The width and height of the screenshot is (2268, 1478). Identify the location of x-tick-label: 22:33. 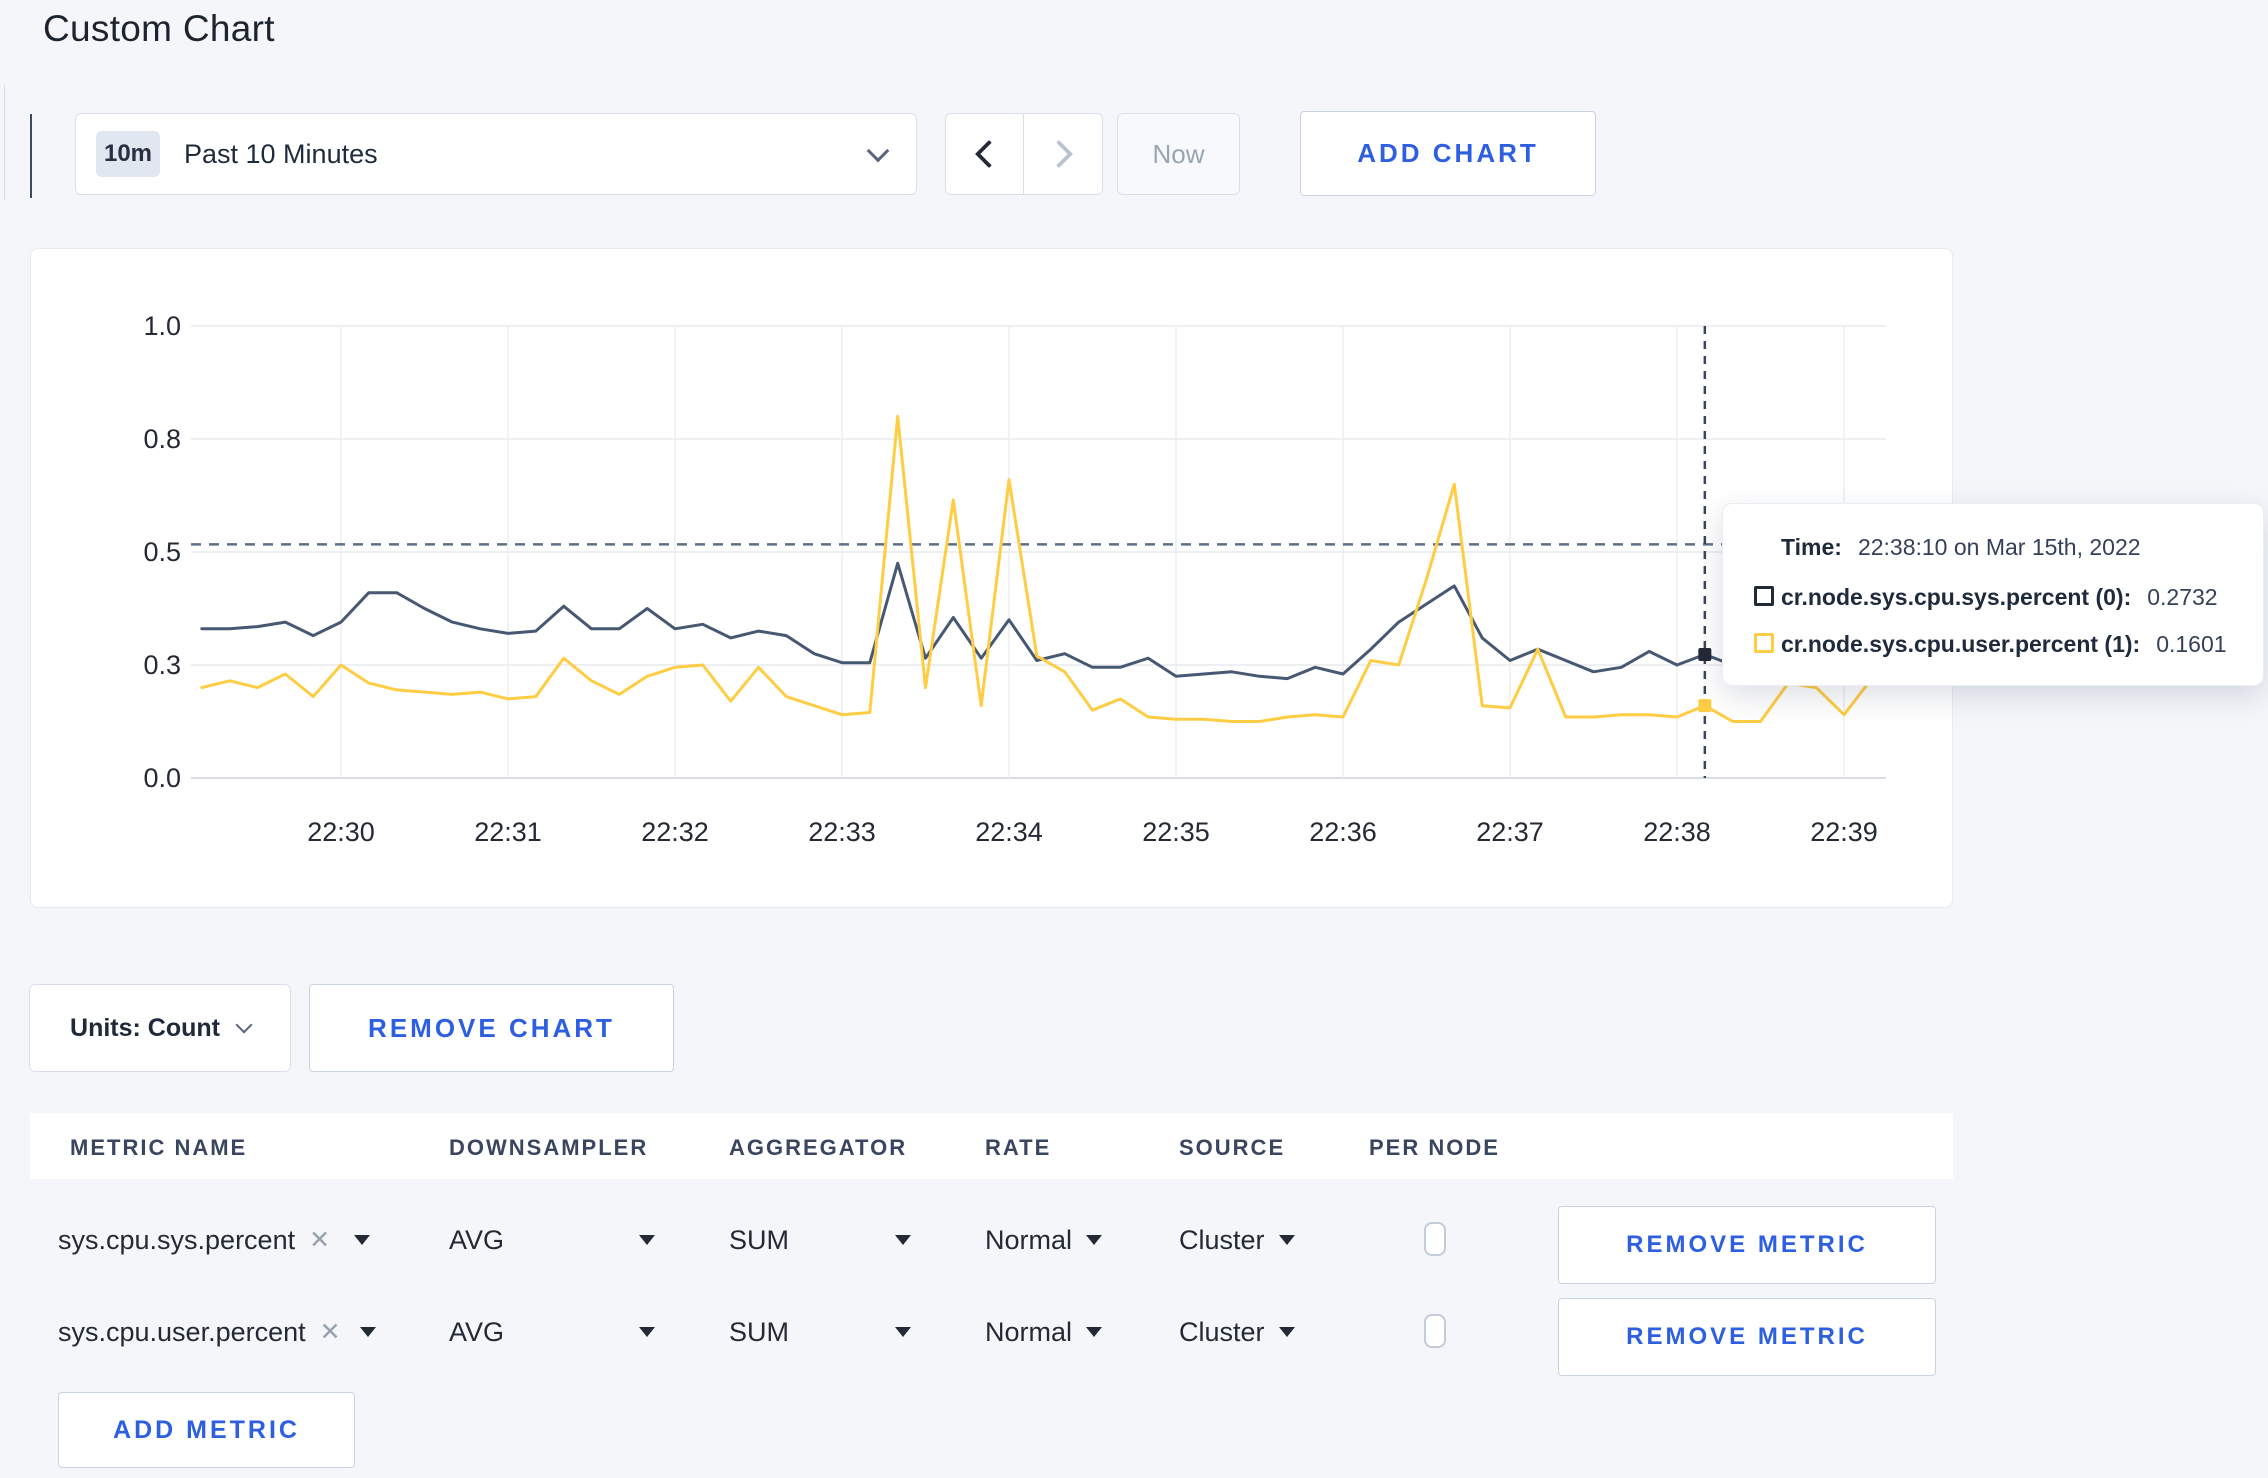
(842, 832).